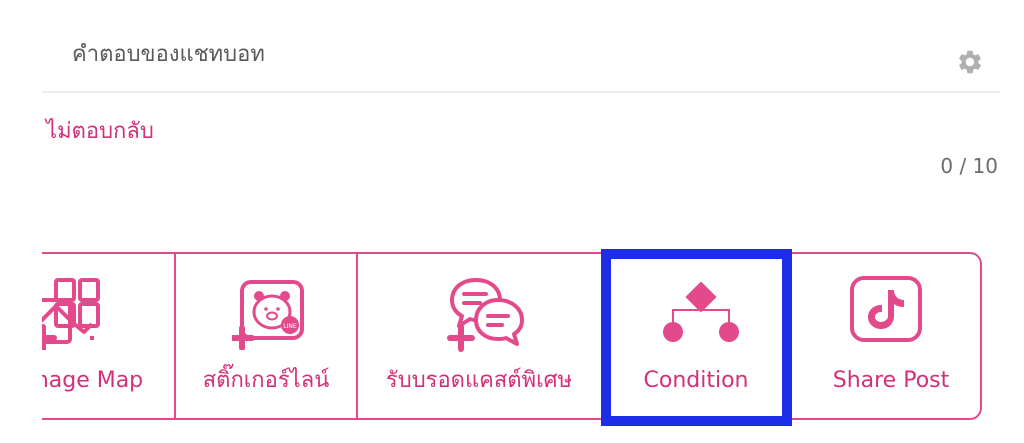 The height and width of the screenshot is (443, 1024). I want to click on tool-label: Image Map, so click(93, 380).